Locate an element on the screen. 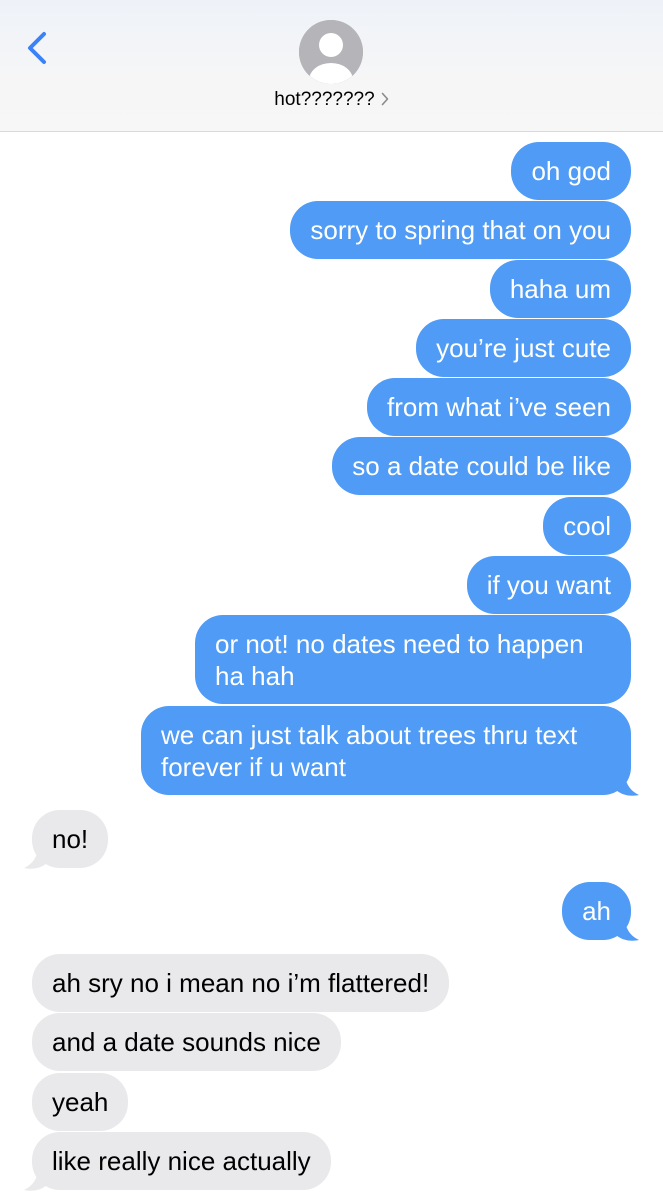  chevron-right-icon is located at coordinates (384, 99).